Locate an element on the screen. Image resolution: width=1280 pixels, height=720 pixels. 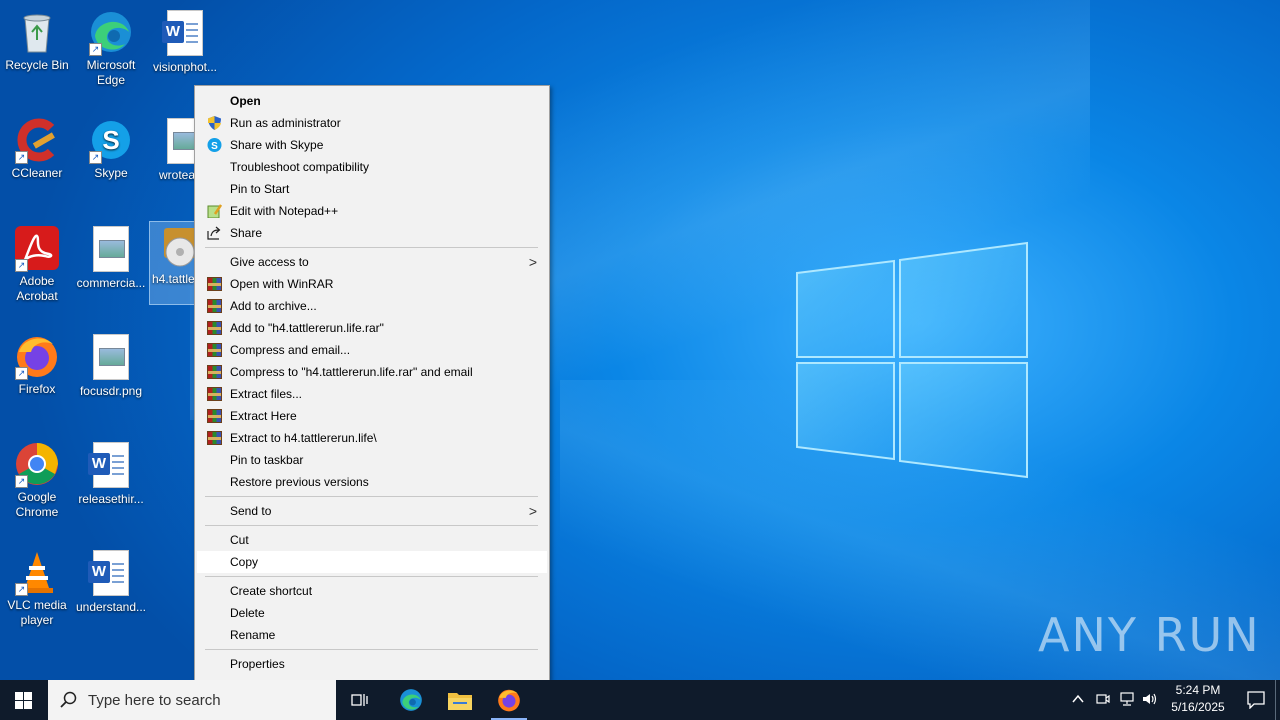
menu-item-label: Run as administrator is located at coordinates (285, 123).